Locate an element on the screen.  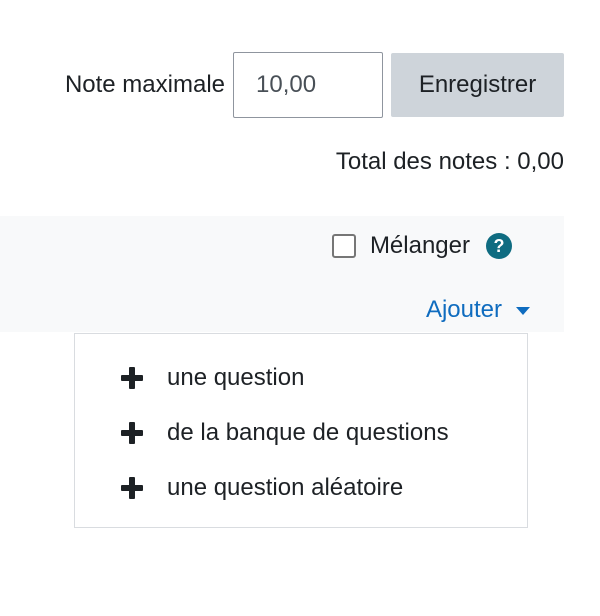
save-button: Enregistrer is located at coordinates (477, 85).